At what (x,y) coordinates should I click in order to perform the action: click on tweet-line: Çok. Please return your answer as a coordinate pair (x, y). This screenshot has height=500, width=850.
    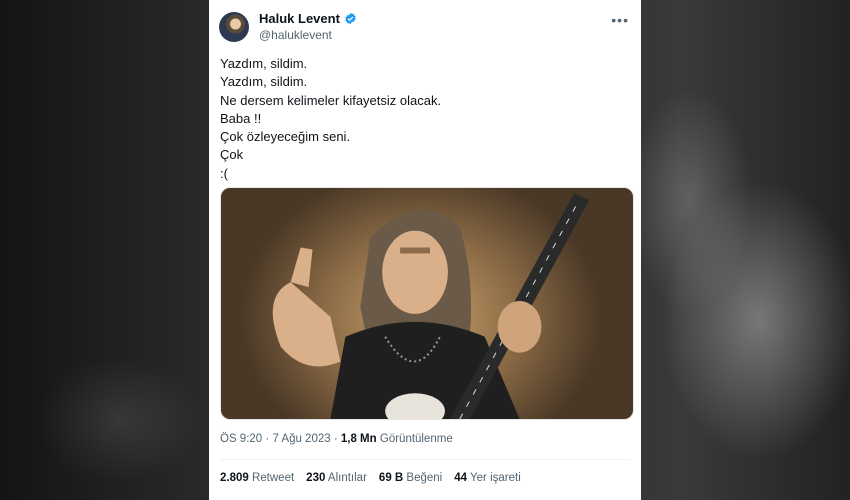
    Looking at the image, I should click on (232, 155).